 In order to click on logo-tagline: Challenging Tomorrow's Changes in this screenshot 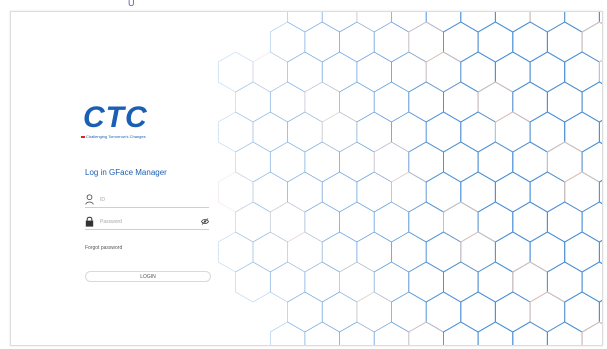, I will do `click(113, 136)`.